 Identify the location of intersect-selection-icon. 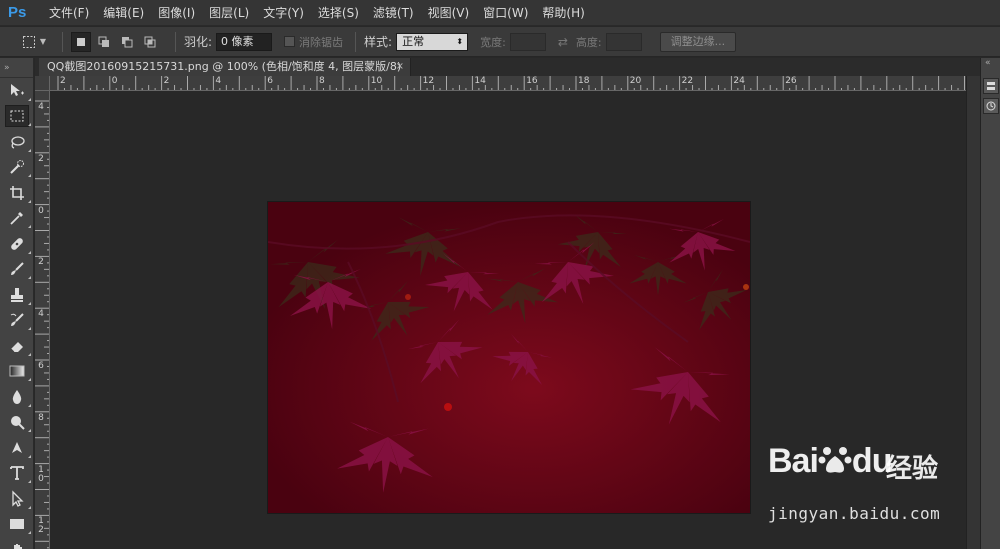
(150, 41).